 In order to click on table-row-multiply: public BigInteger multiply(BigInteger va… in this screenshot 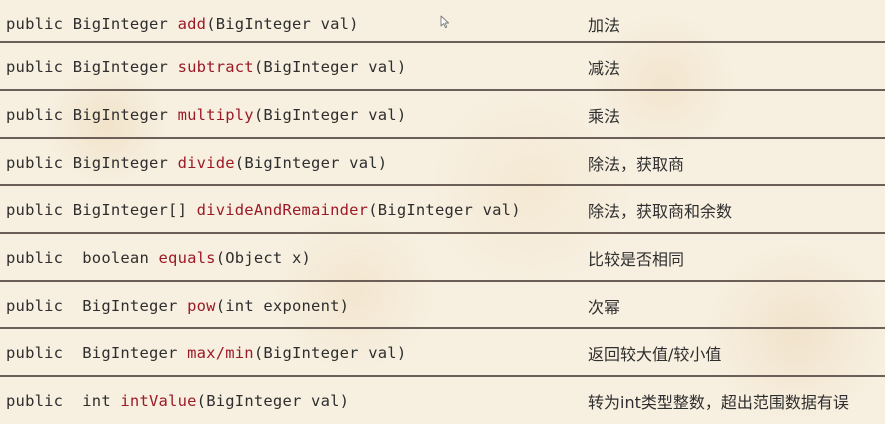, I will do `click(442, 114)`.